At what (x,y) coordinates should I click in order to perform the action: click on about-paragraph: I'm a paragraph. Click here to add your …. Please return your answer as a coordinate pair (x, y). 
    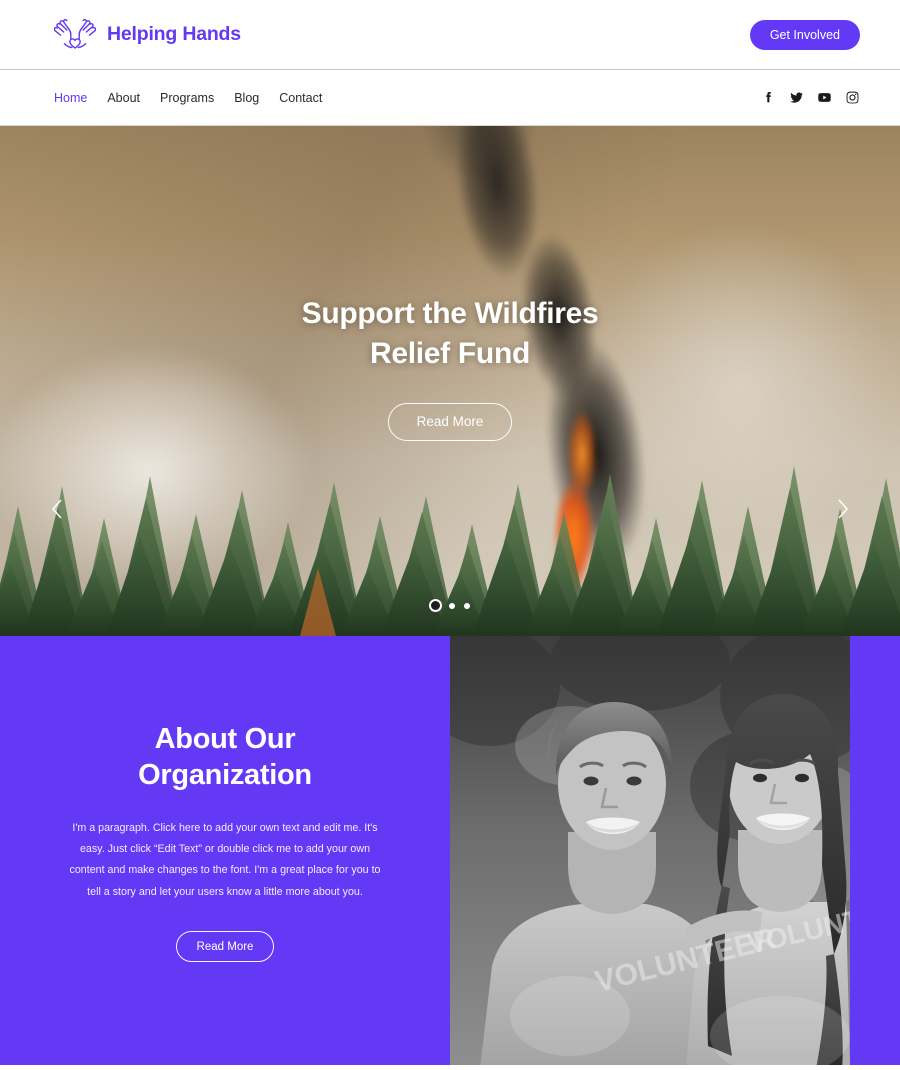
    Looking at the image, I should click on (225, 859).